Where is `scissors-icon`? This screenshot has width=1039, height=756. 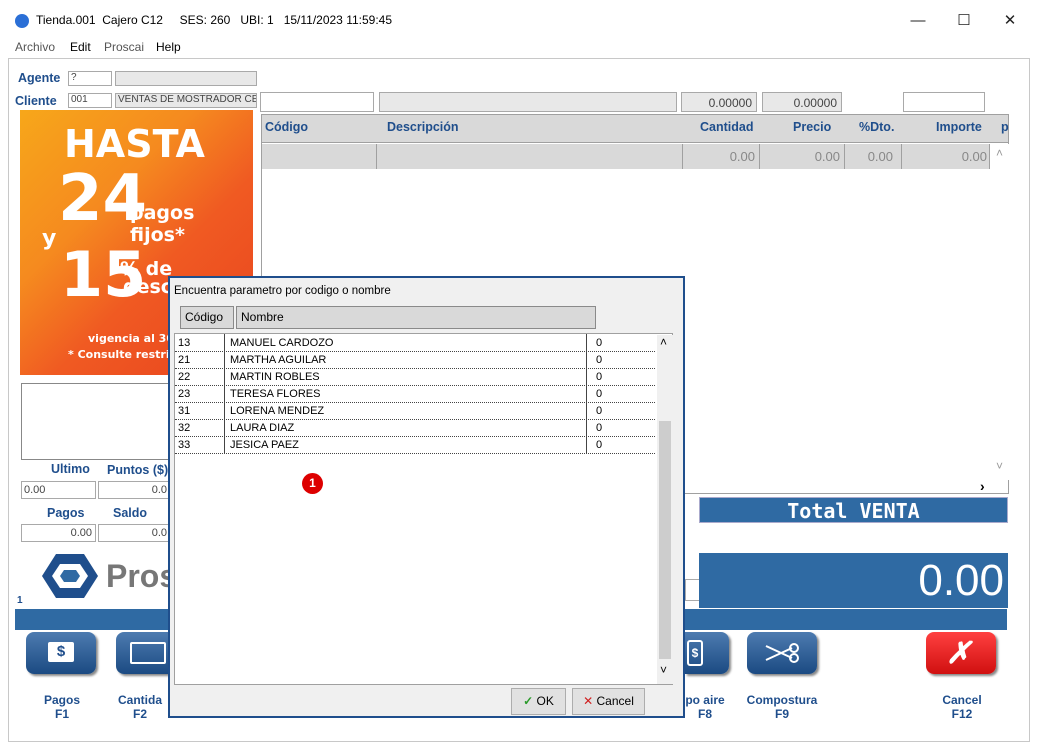 scissors-icon is located at coordinates (782, 653).